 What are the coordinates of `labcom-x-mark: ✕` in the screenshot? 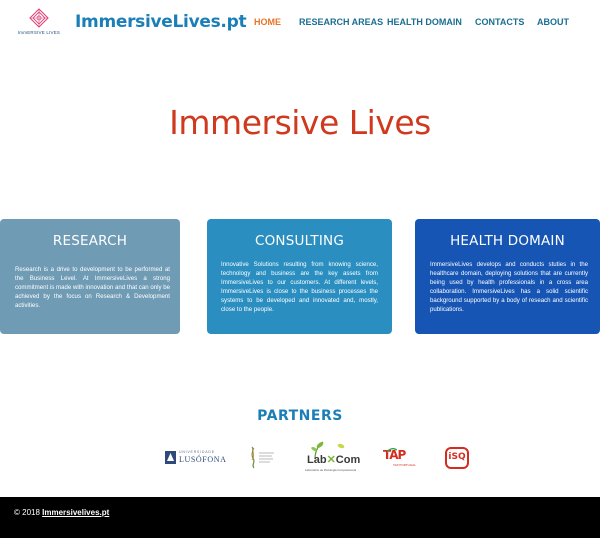 It's located at (331, 460).